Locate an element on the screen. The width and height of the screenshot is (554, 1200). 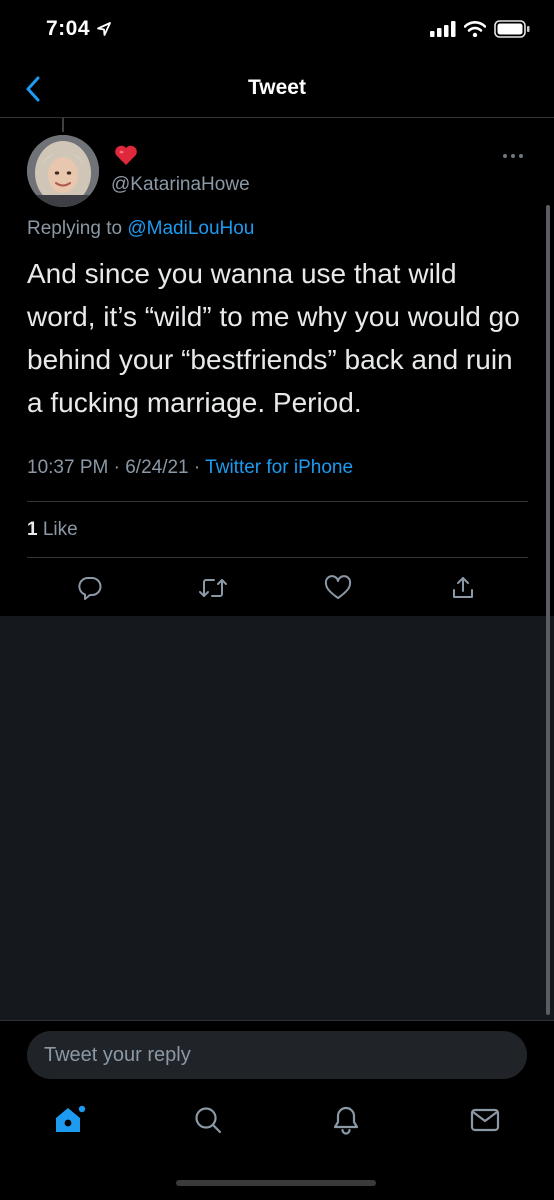
home-icon is located at coordinates (71, 1118).